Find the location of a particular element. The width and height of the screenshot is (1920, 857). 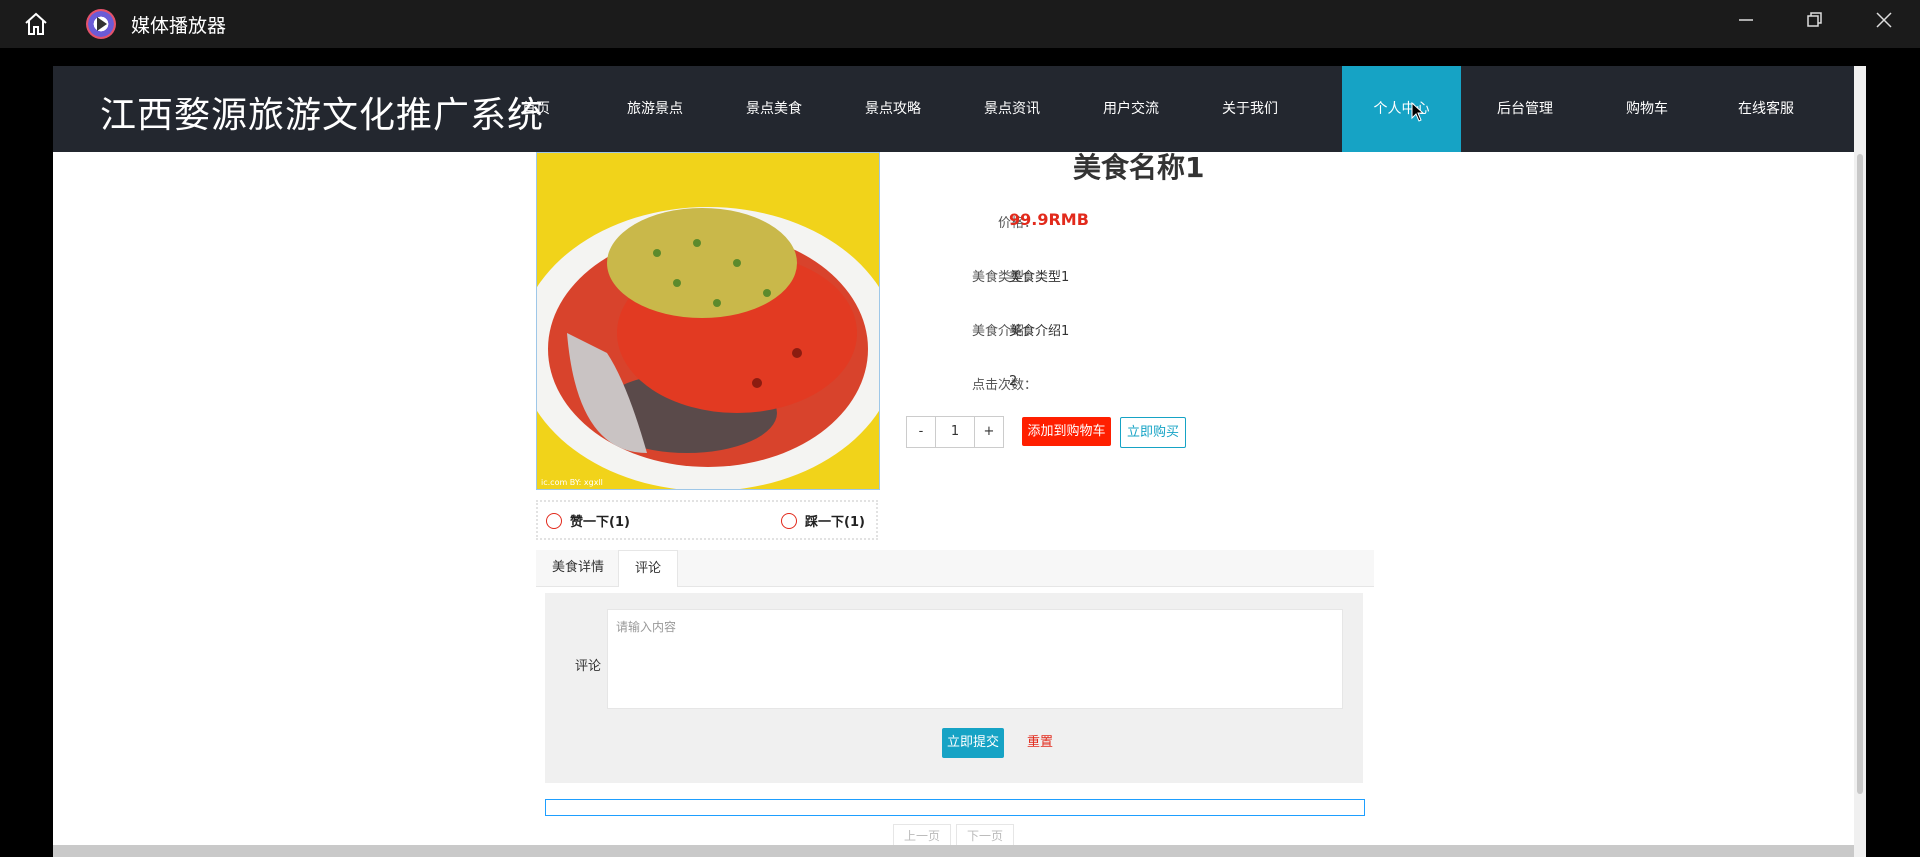

food-image: ic.com BY: xgxll is located at coordinates (708, 321).